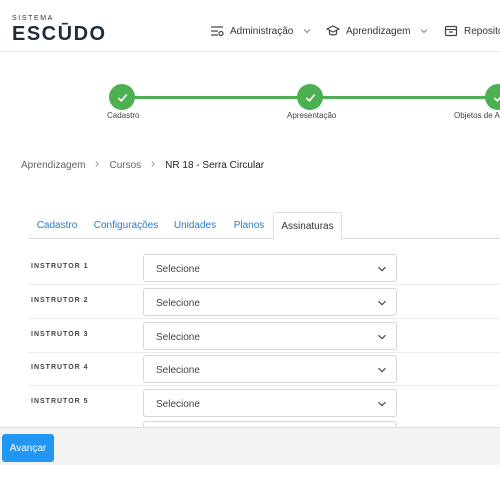  I want to click on step-cadastro, so click(122, 97).